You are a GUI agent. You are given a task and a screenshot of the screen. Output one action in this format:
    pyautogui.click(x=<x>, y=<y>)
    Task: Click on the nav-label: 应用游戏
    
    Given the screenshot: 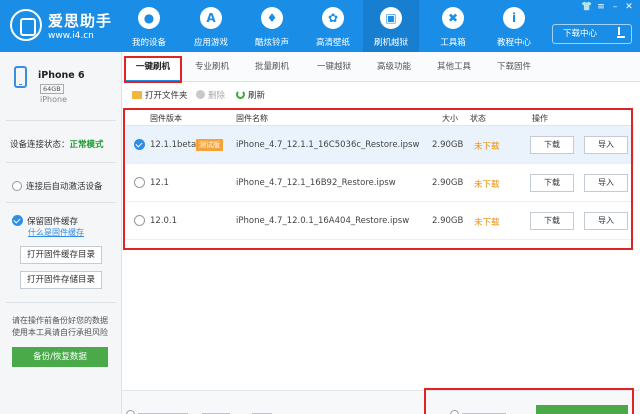 What is the action you would take?
    pyautogui.click(x=210, y=43)
    